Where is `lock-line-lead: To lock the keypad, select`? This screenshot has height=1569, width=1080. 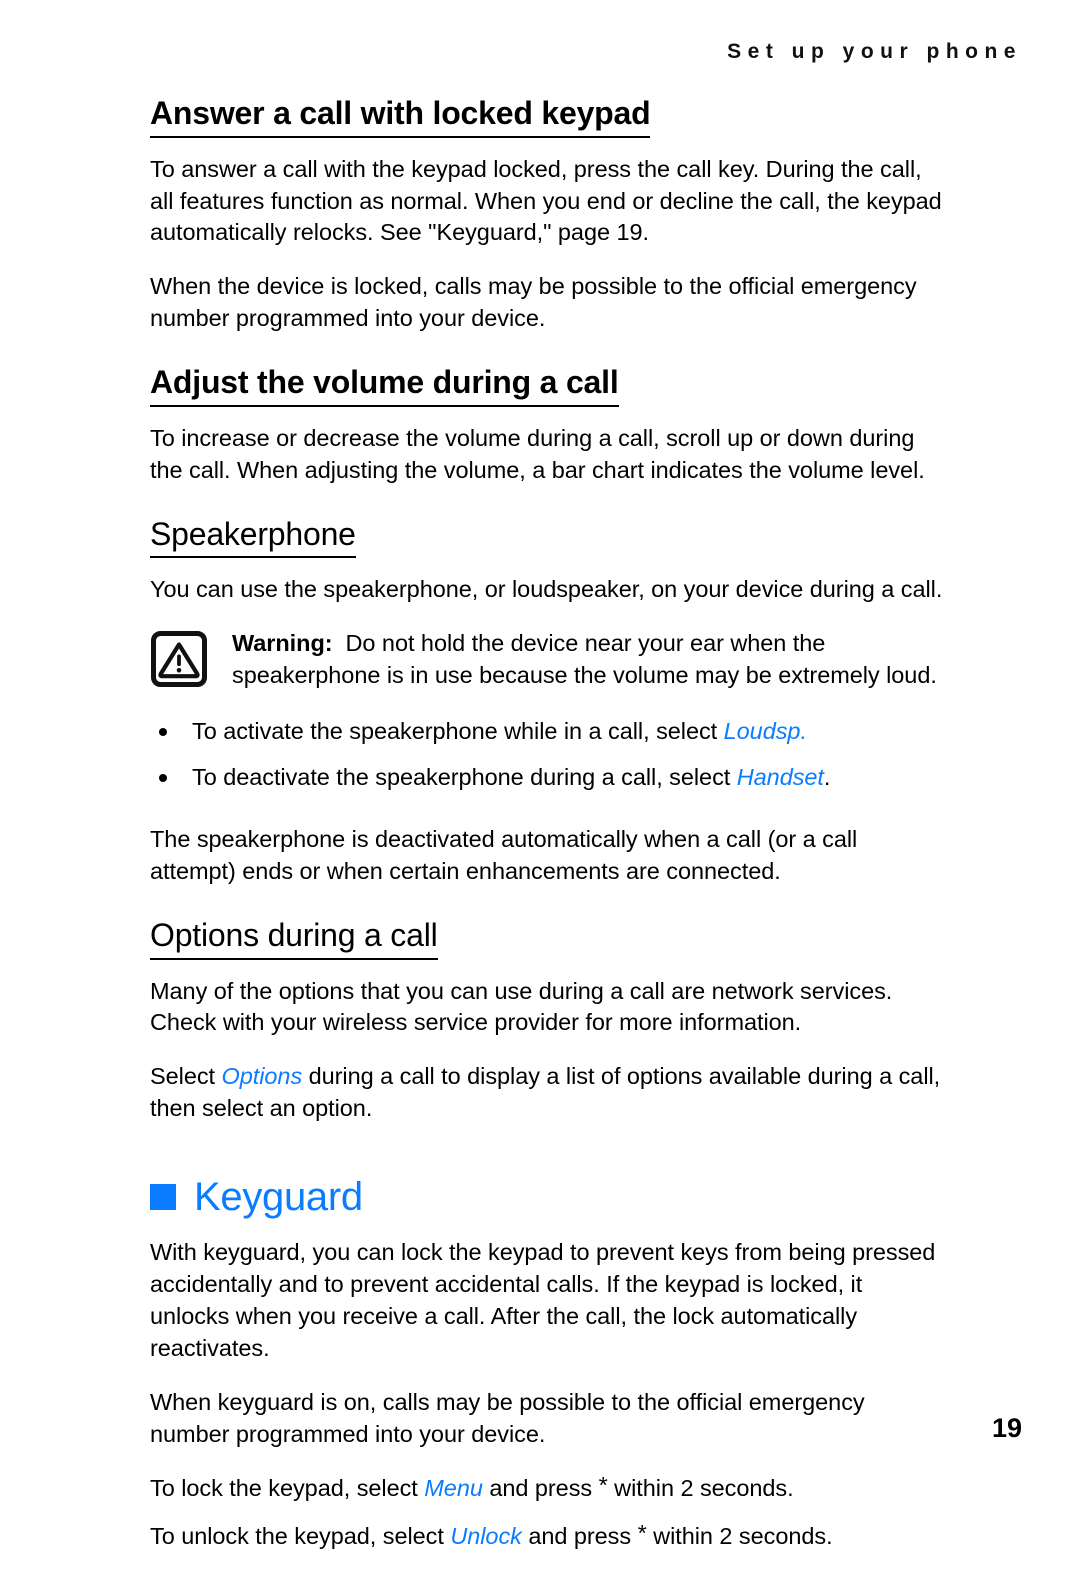 lock-line-lead: To lock the keypad, select is located at coordinates (287, 1488).